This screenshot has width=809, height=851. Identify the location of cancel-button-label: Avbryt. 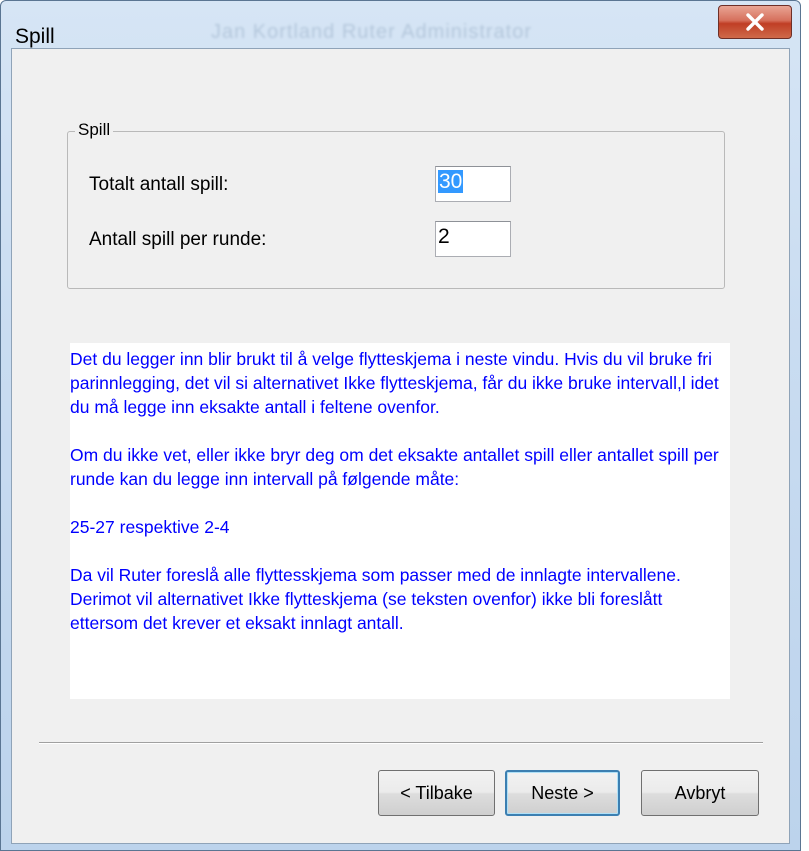
(700, 792).